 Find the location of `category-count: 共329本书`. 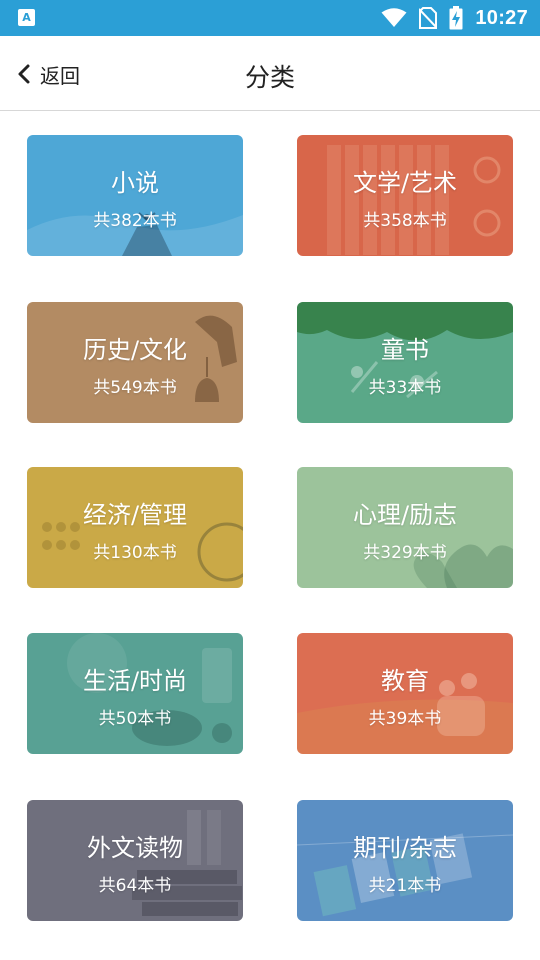

category-count: 共329本书 is located at coordinates (405, 553).